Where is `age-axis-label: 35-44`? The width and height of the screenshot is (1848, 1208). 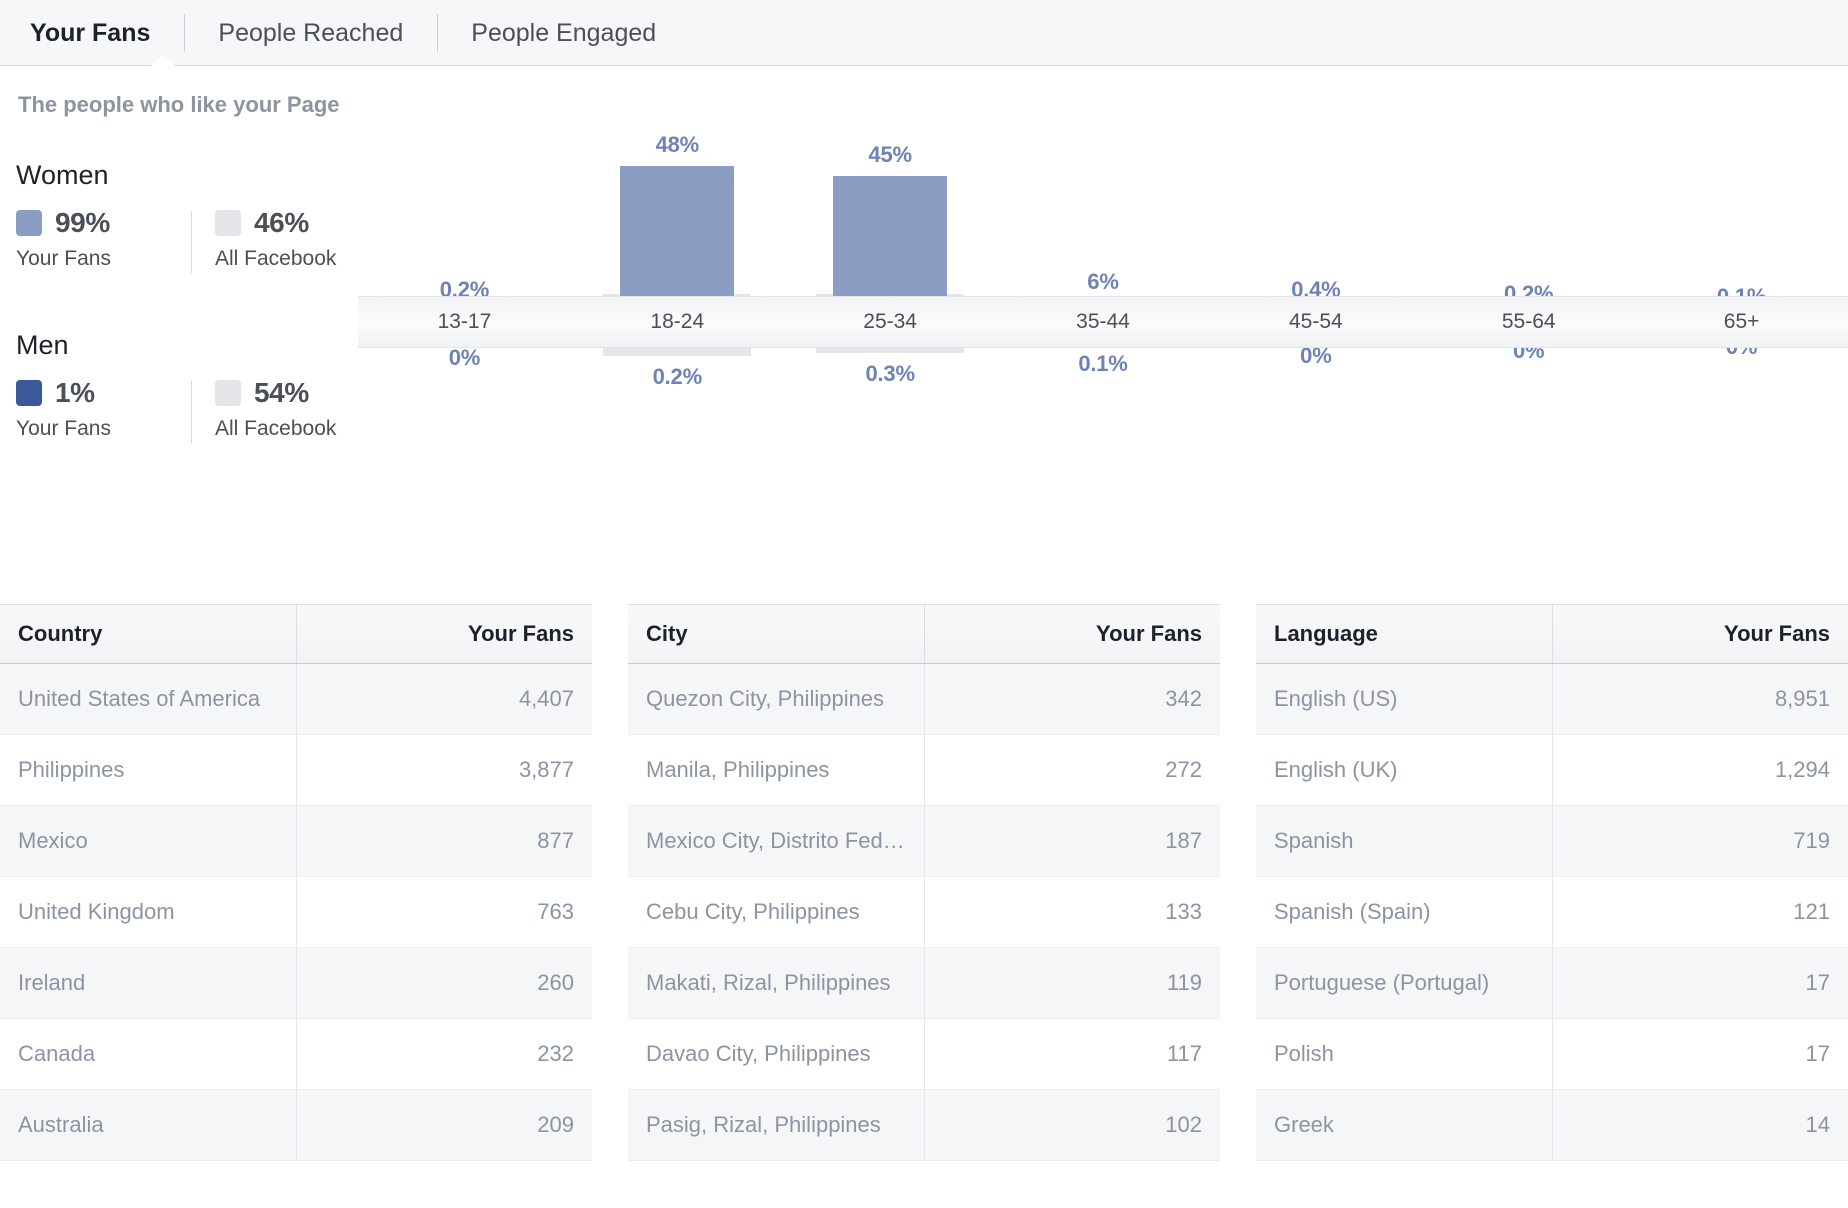 age-axis-label: 35-44 is located at coordinates (1103, 321).